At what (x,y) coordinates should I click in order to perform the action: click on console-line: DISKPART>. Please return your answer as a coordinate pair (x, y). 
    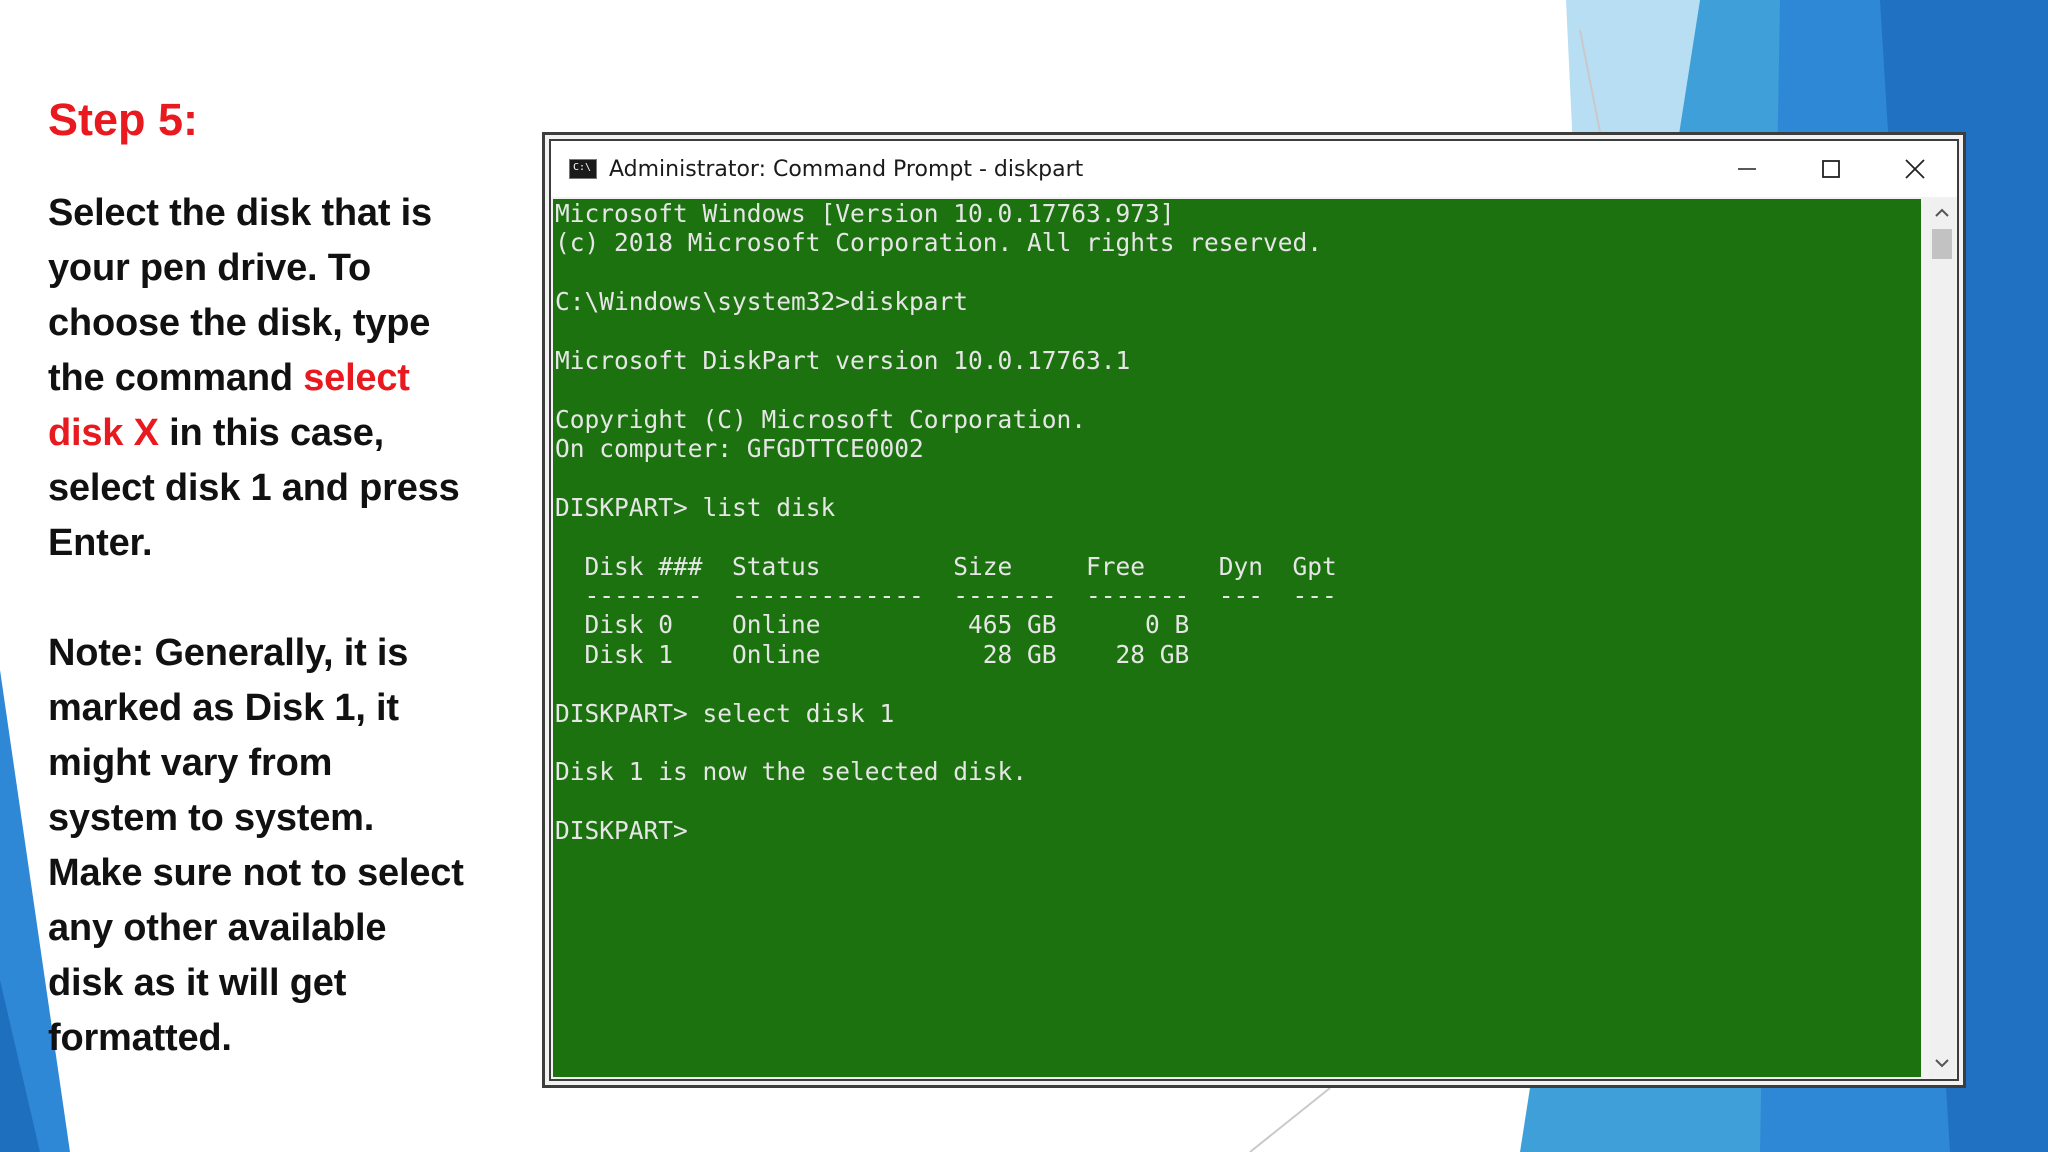
    Looking at the image, I should click on (629, 831).